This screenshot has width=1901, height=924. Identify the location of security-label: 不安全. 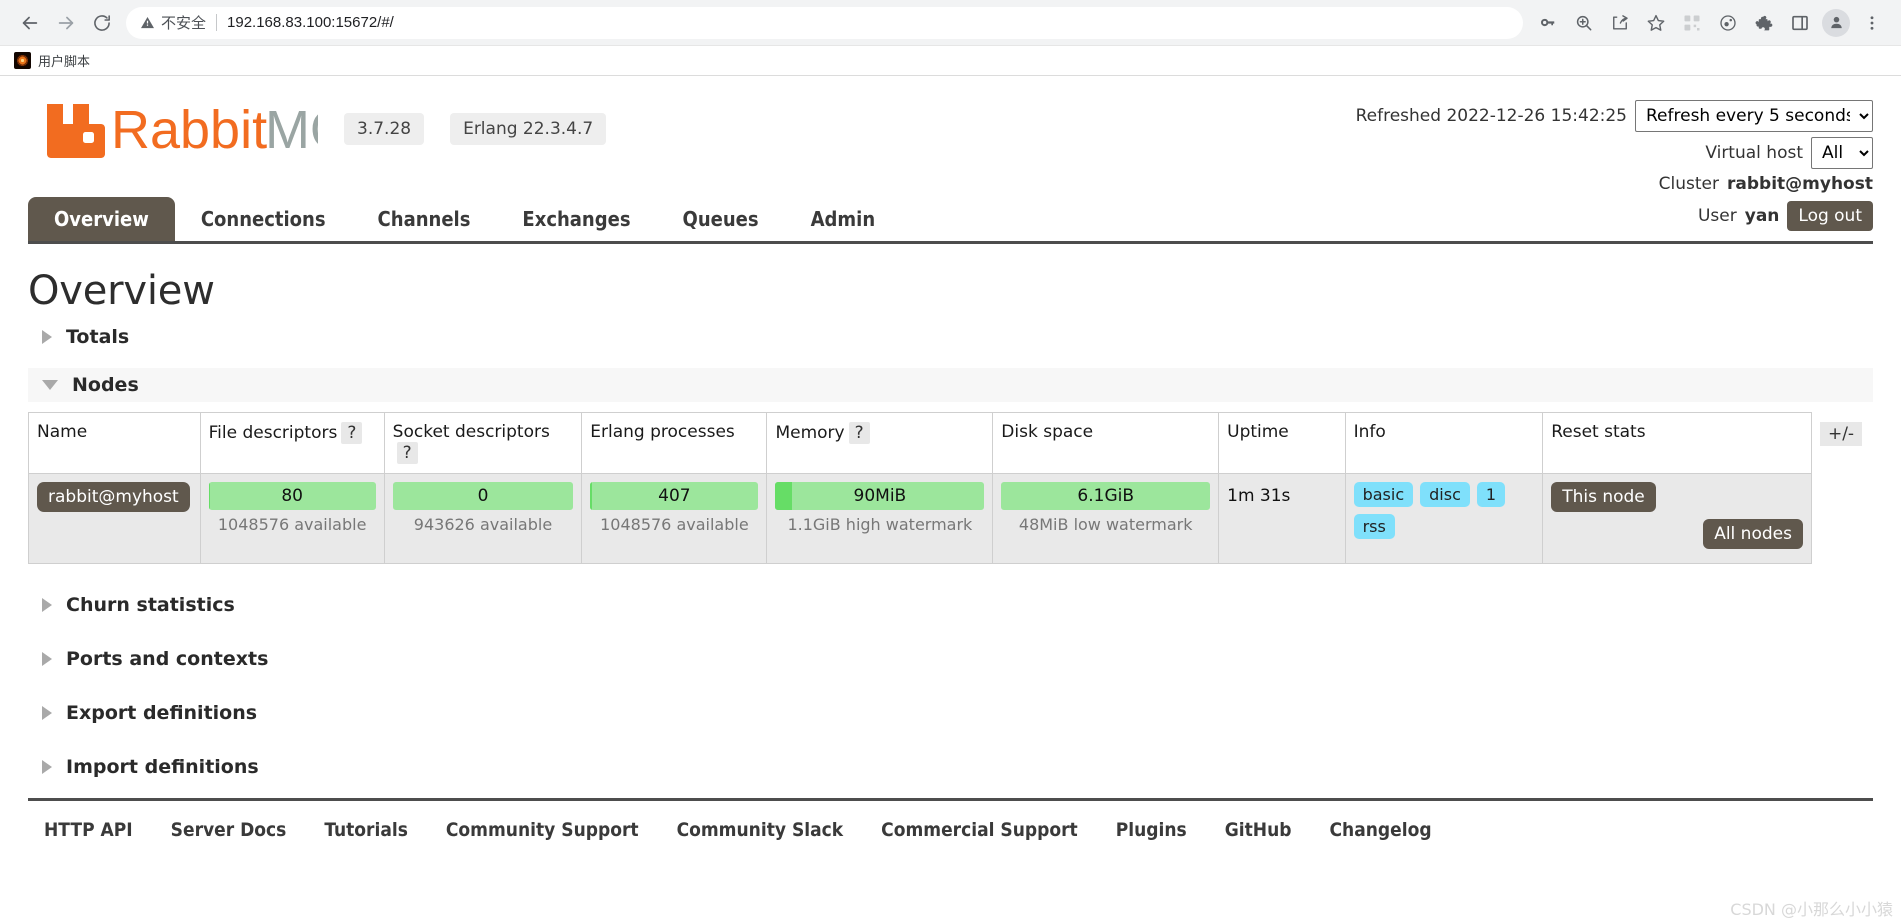
(184, 23).